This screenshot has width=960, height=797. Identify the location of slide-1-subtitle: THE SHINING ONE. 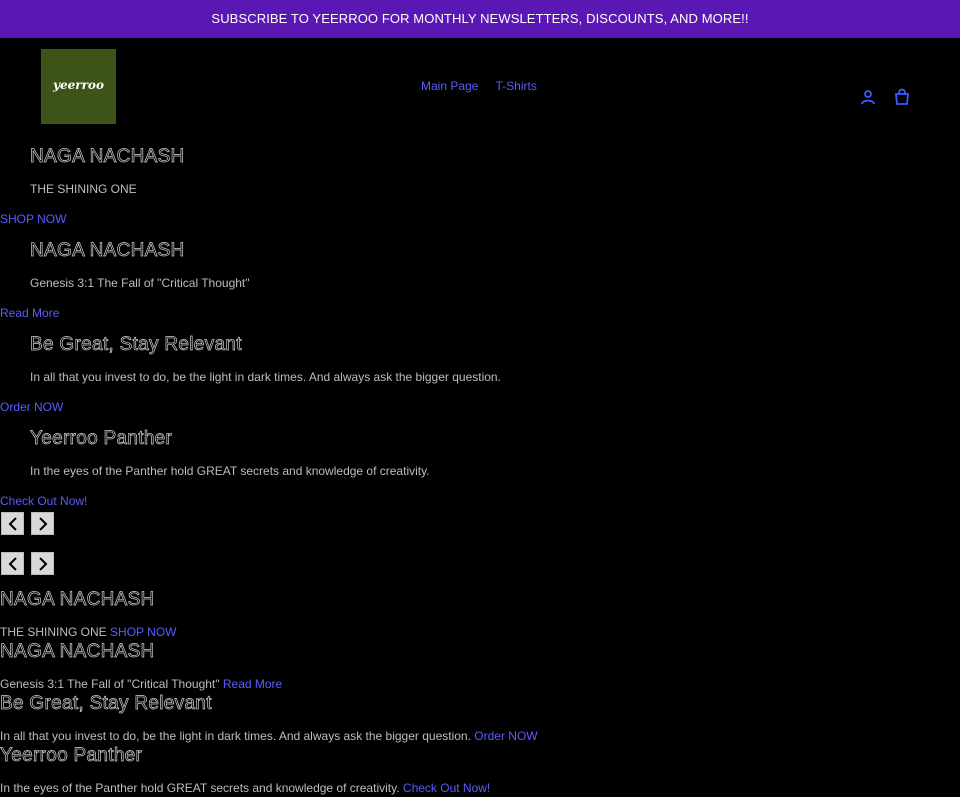
(83, 189).